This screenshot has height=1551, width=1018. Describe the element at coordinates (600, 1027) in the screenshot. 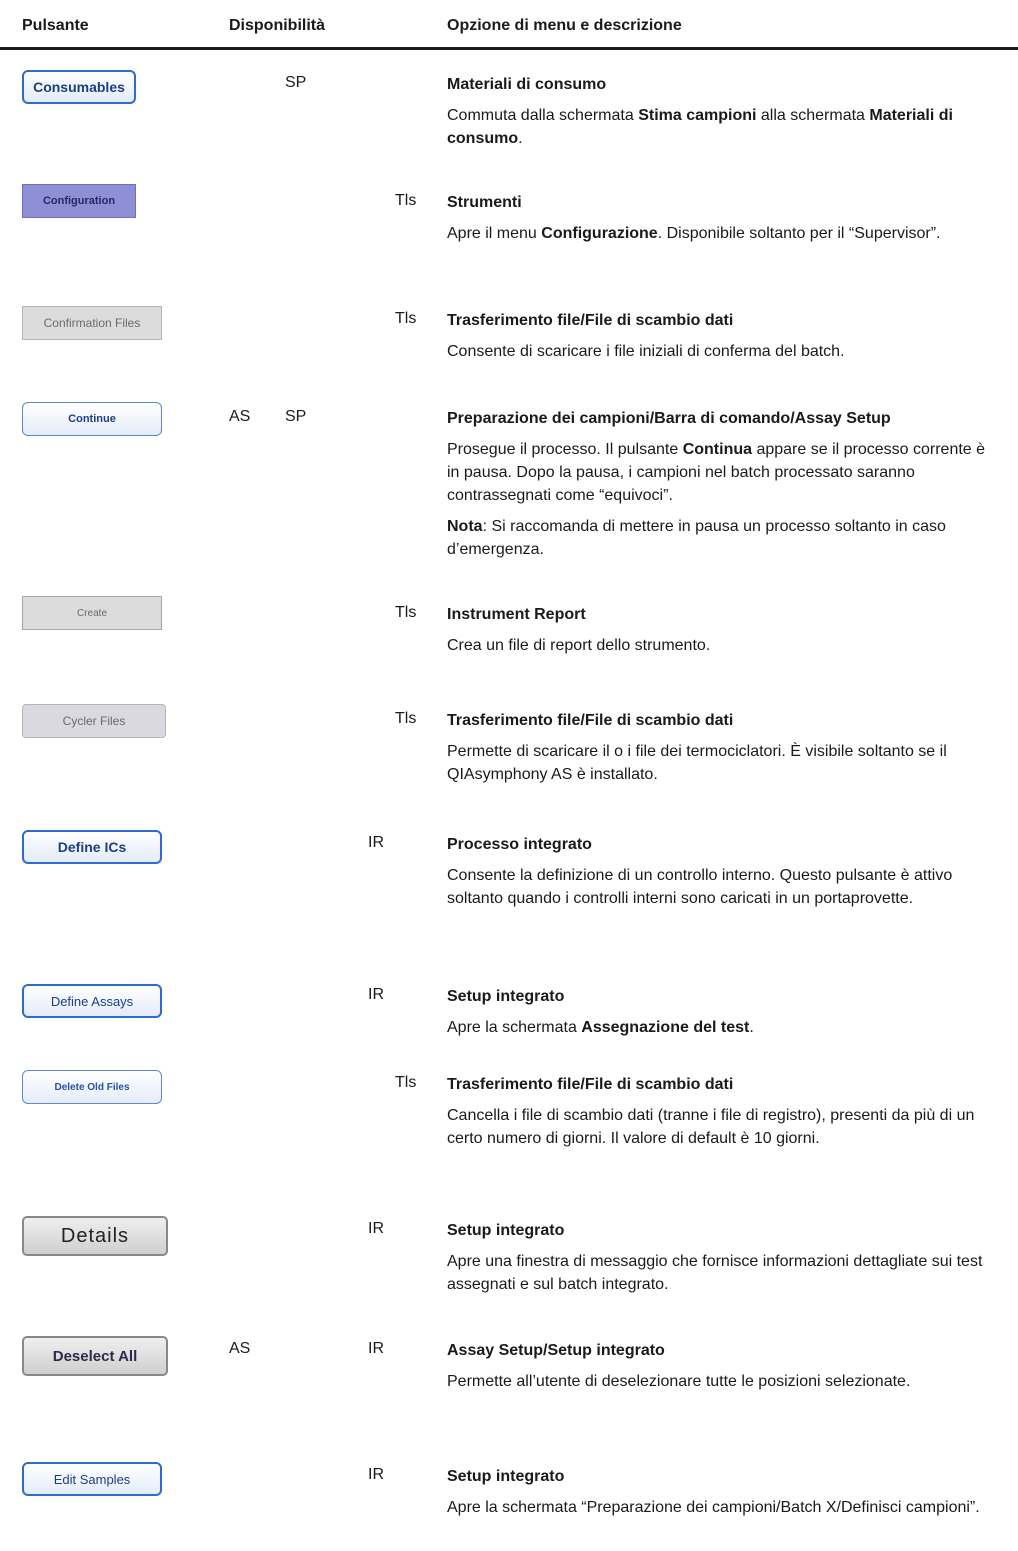

I see `row-text: Apre la schermata Assegnazione del test.` at that location.